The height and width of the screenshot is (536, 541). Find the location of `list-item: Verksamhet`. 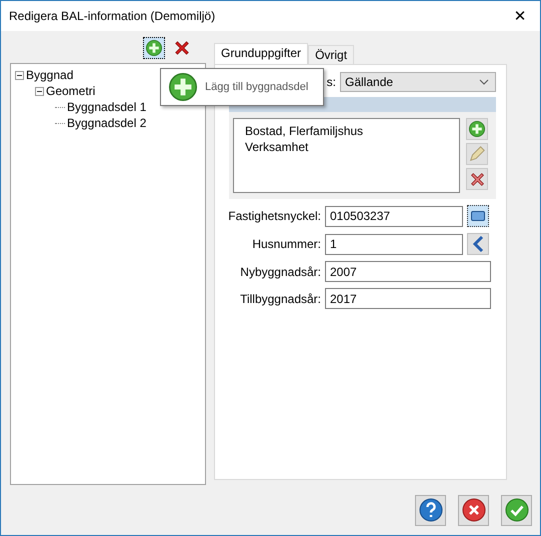

list-item: Verksamhet is located at coordinates (346, 147).